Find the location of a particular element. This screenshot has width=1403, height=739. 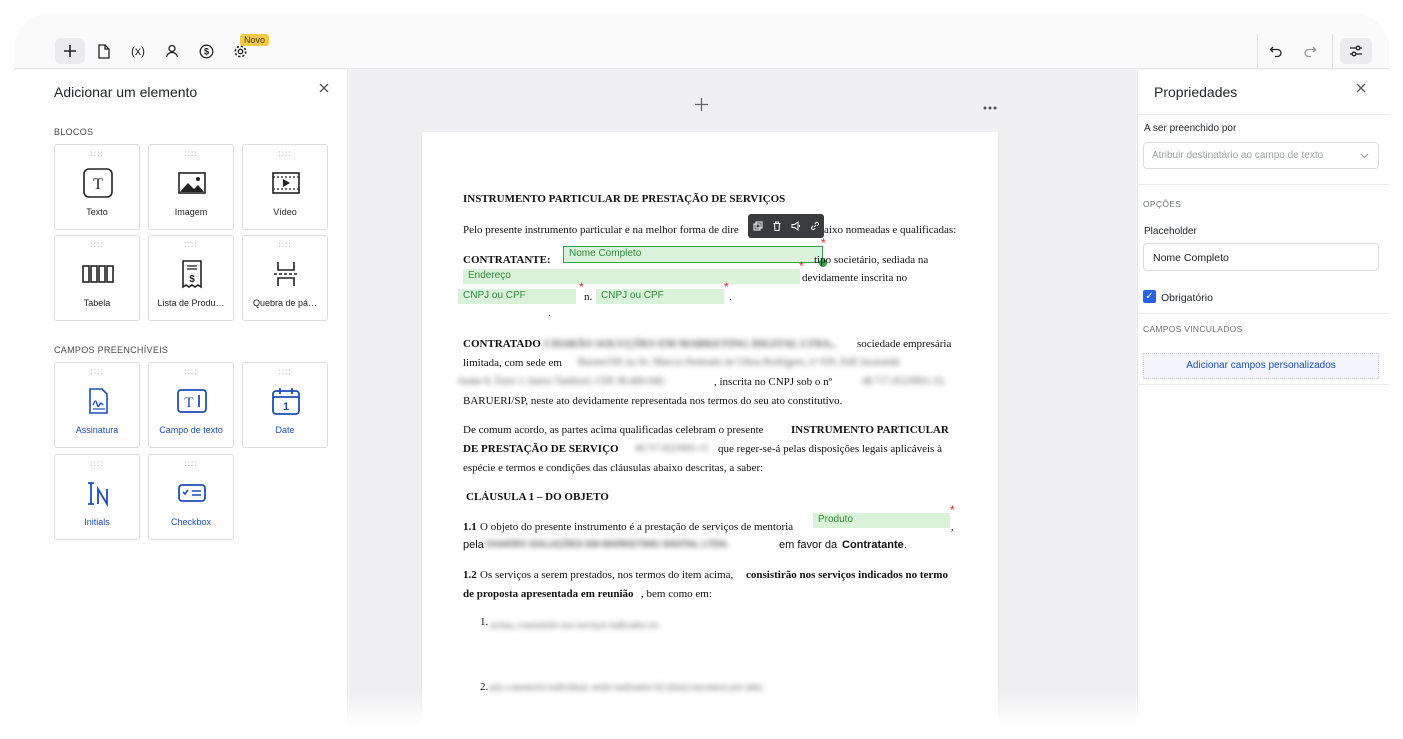

placeholder-input: Nome Completo is located at coordinates (1261, 257).